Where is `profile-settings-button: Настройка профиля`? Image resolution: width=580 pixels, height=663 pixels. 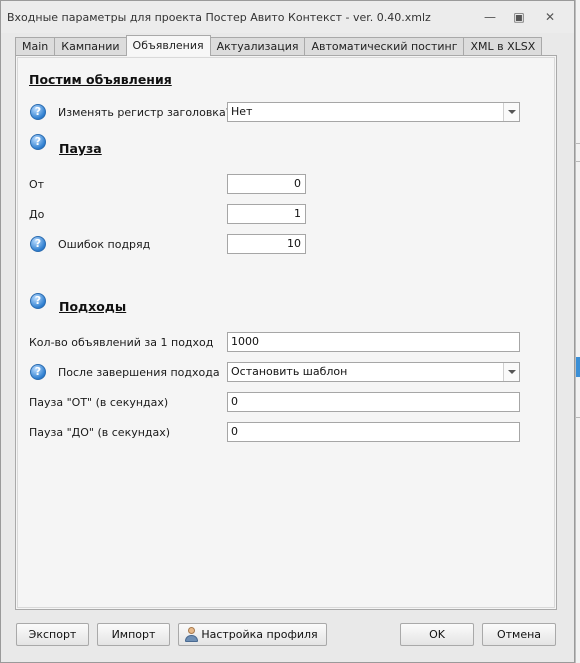
profile-settings-button: Настройка профиля is located at coordinates (252, 634).